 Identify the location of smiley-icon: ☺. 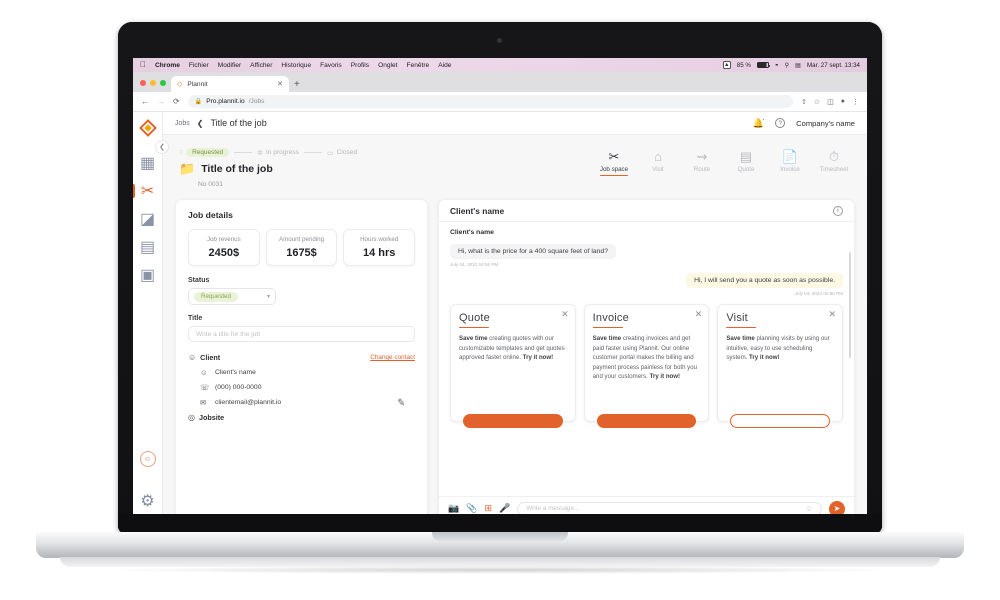
(147, 459).